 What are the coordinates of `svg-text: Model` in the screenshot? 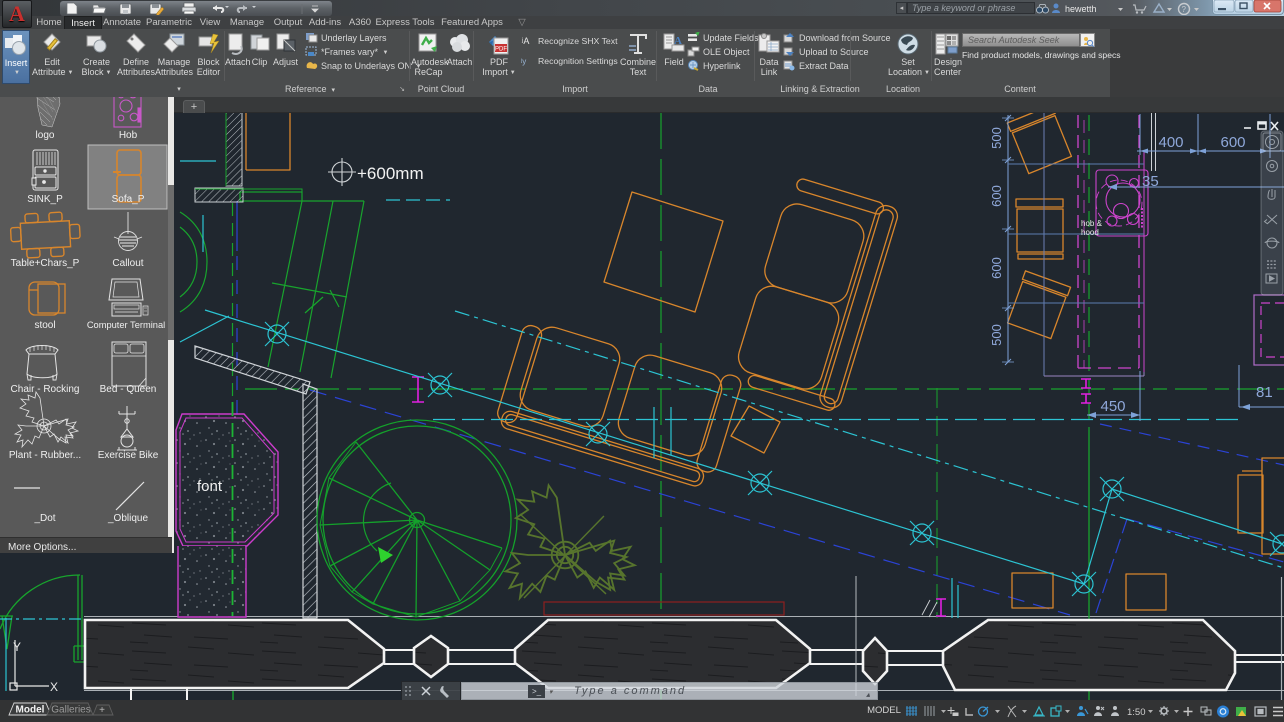 It's located at (30, 710).